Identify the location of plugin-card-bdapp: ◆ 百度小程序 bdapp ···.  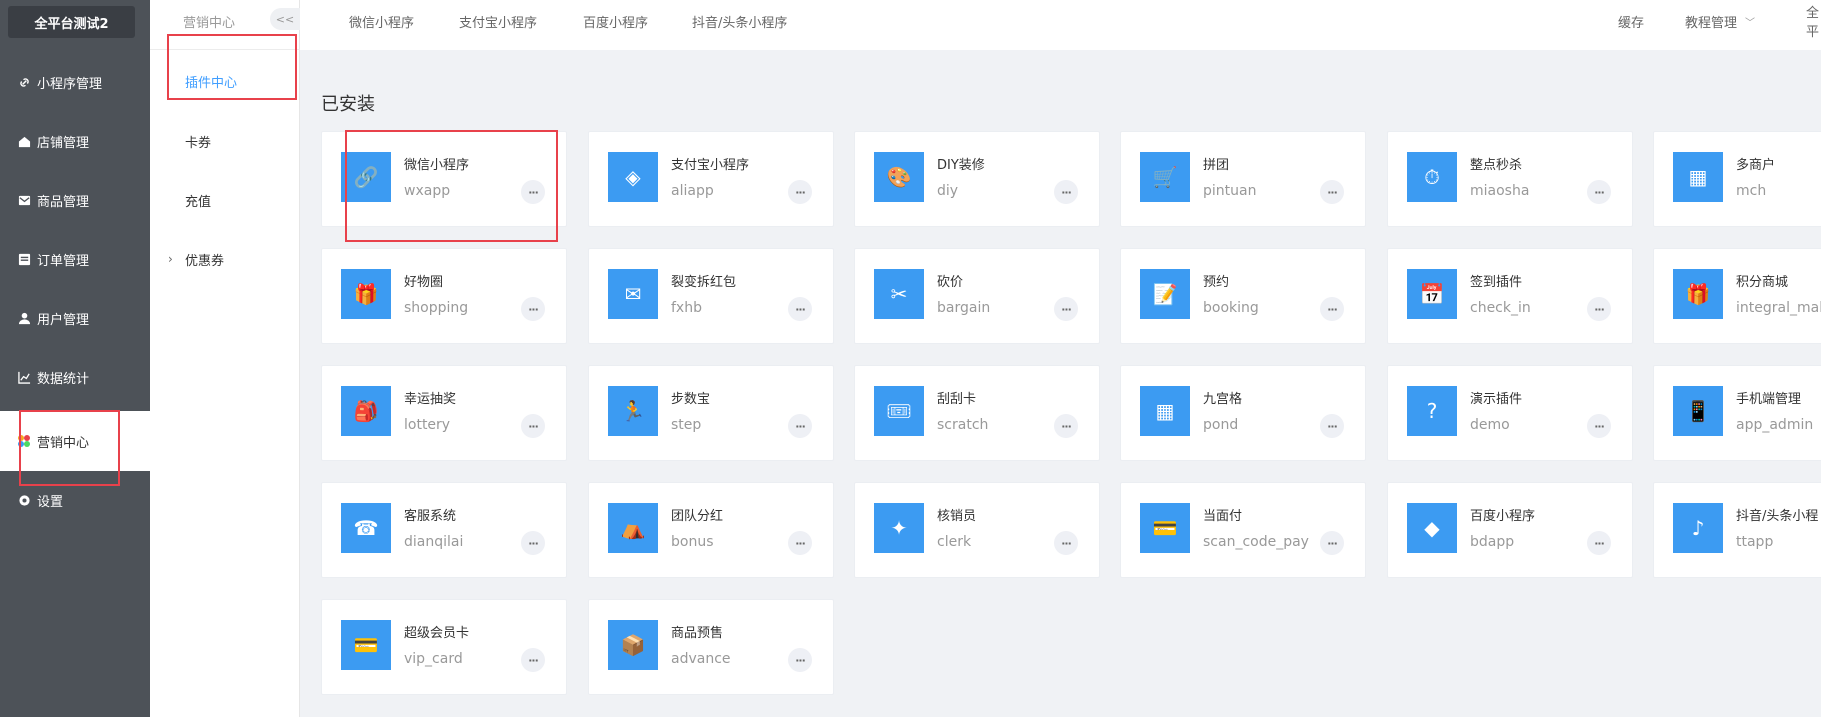
(1510, 530).